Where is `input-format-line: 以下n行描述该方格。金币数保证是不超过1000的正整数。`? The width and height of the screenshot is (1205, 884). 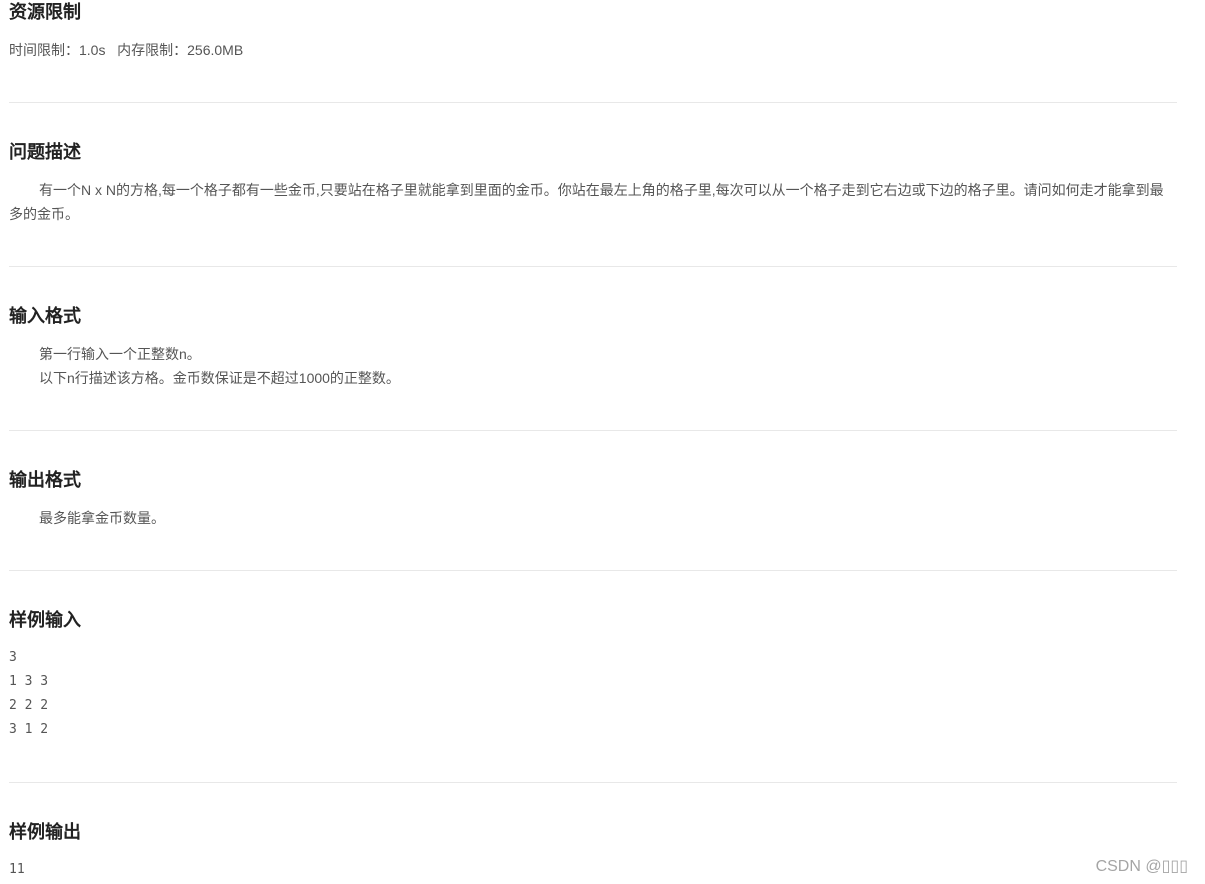
input-format-line: 以下n行描述该方格。金币数保证是不超过1000的正整数。 is located at coordinates (219, 378).